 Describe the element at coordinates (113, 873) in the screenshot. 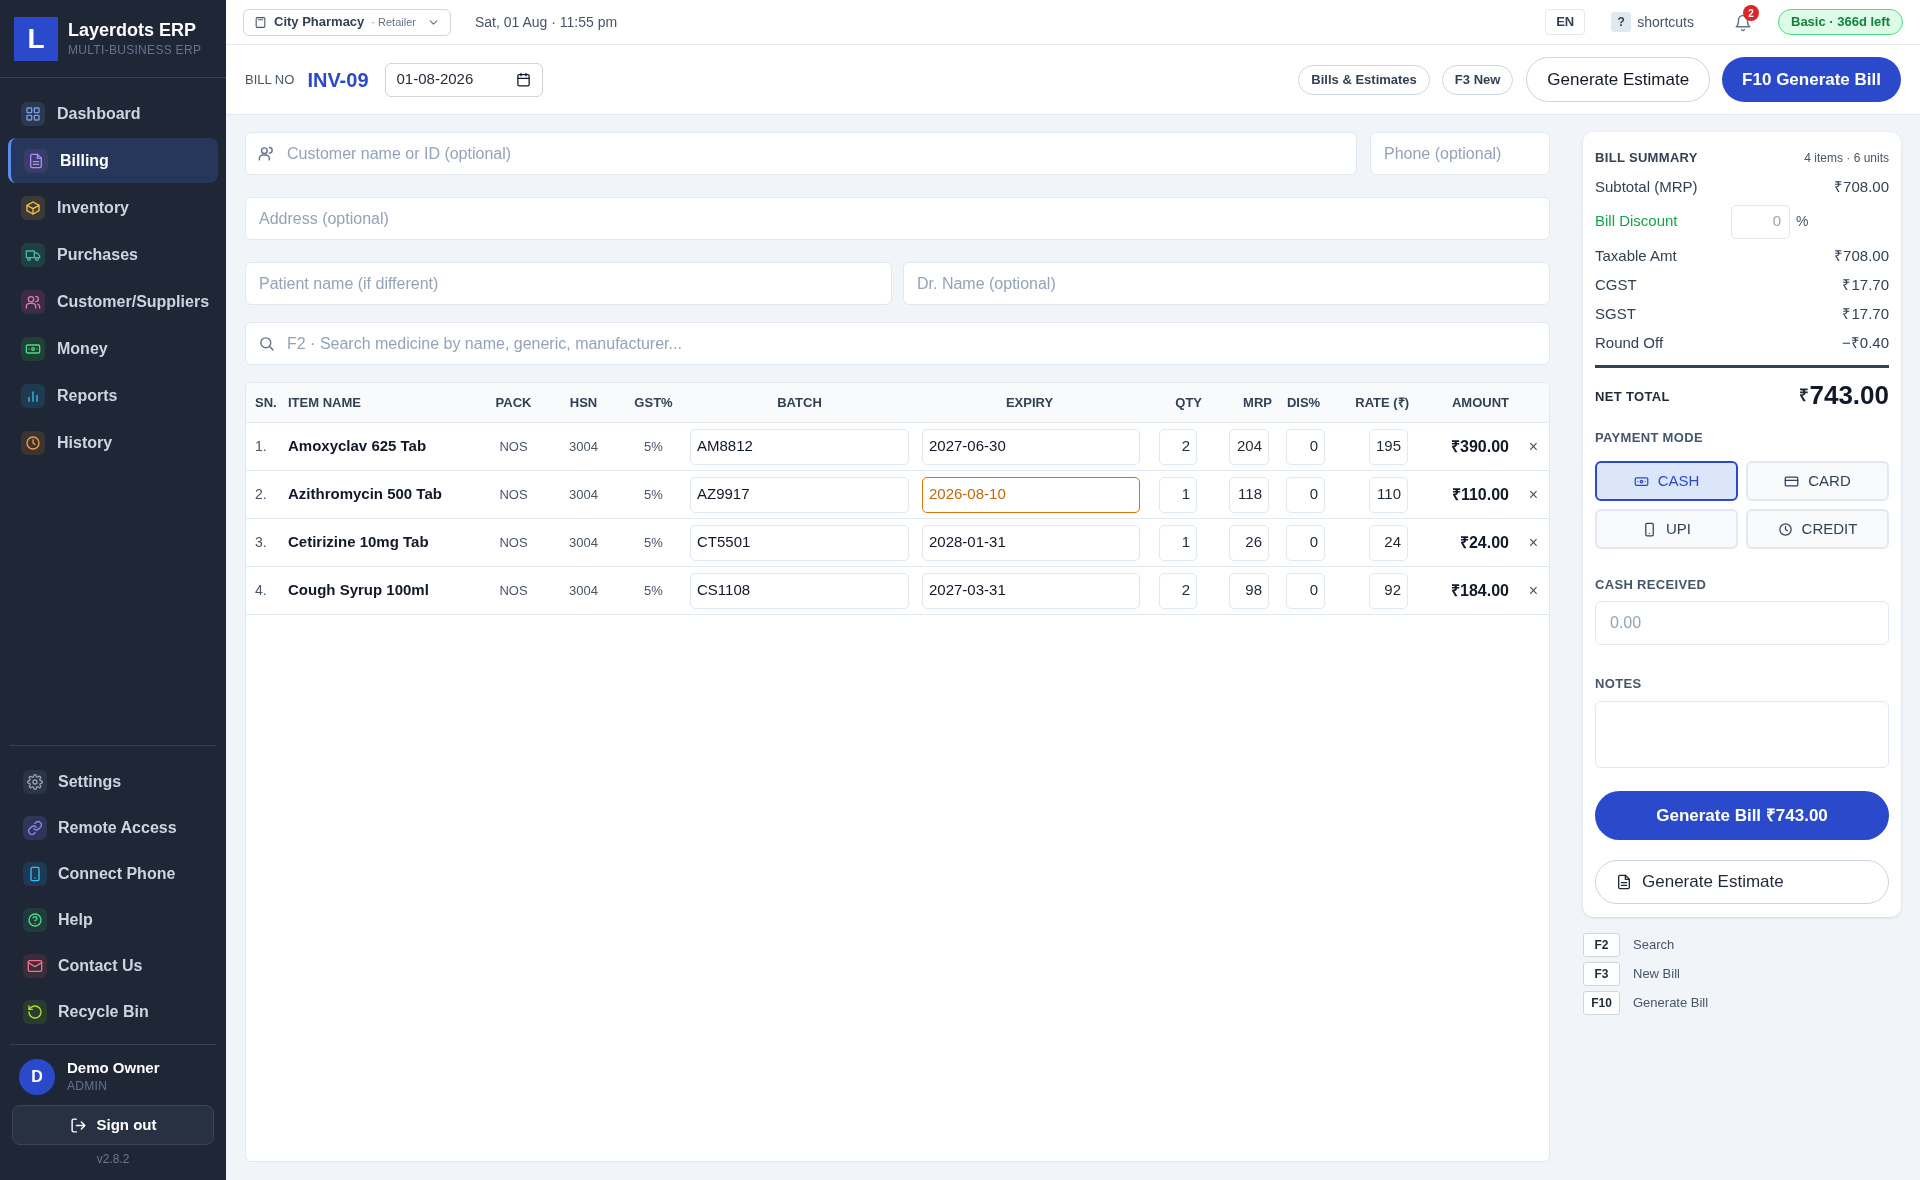

I see `sidebar-item: Connect Phone` at that location.